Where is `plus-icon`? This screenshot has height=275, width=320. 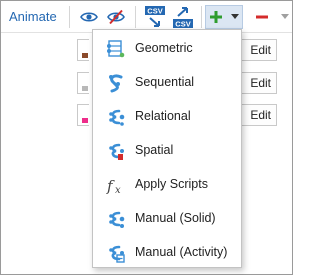
plus-icon is located at coordinates (216, 17).